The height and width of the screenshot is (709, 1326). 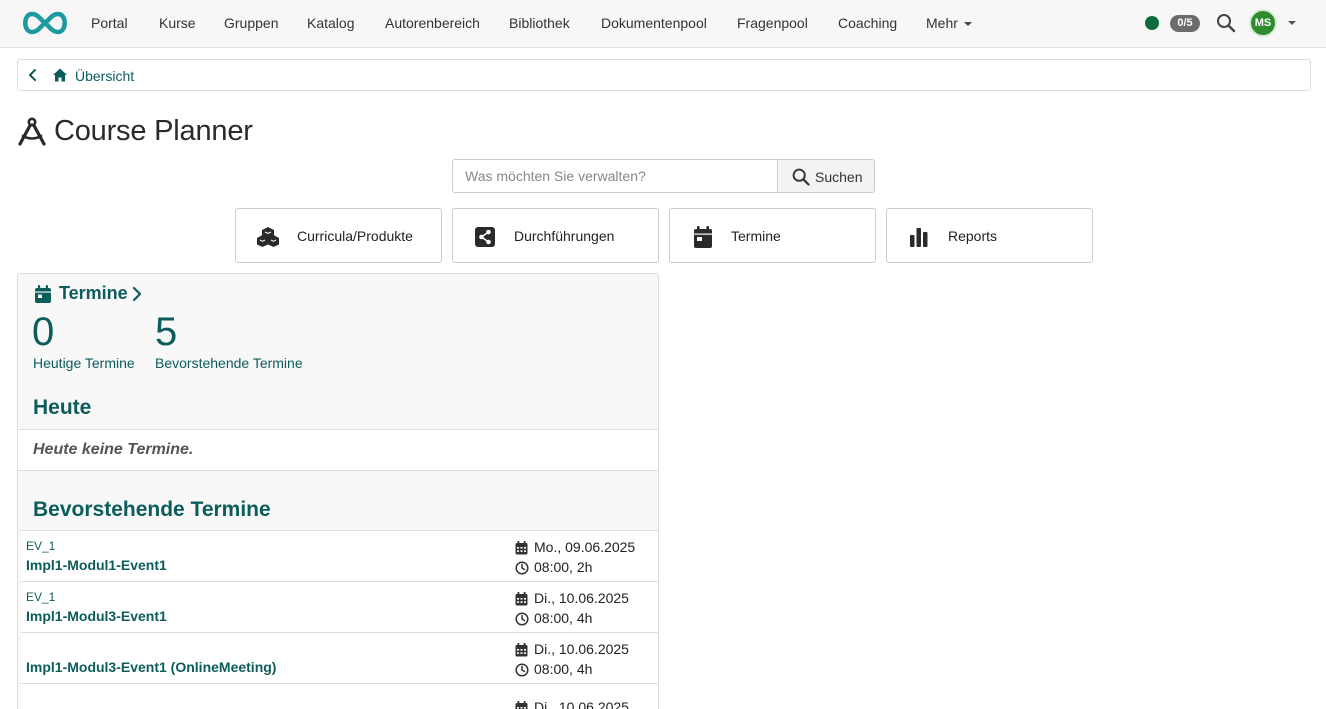 What do you see at coordinates (772, 23) in the screenshot?
I see `nav-fragenpool: Fragenpool` at bounding box center [772, 23].